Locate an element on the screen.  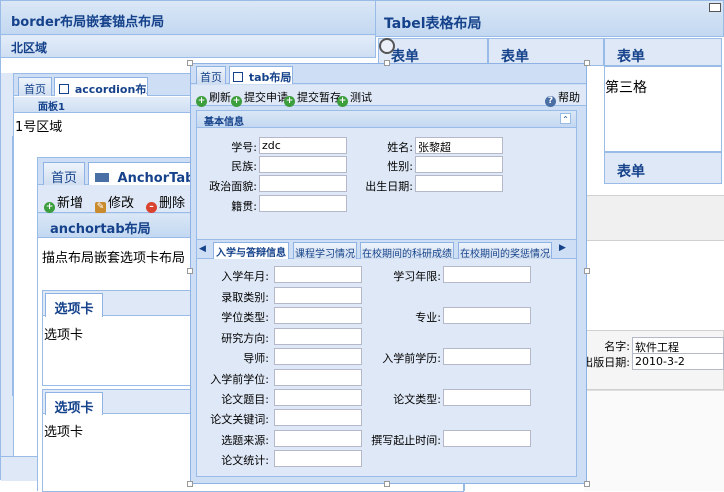
north-region-header: 北区域 is located at coordinates (188, 47).